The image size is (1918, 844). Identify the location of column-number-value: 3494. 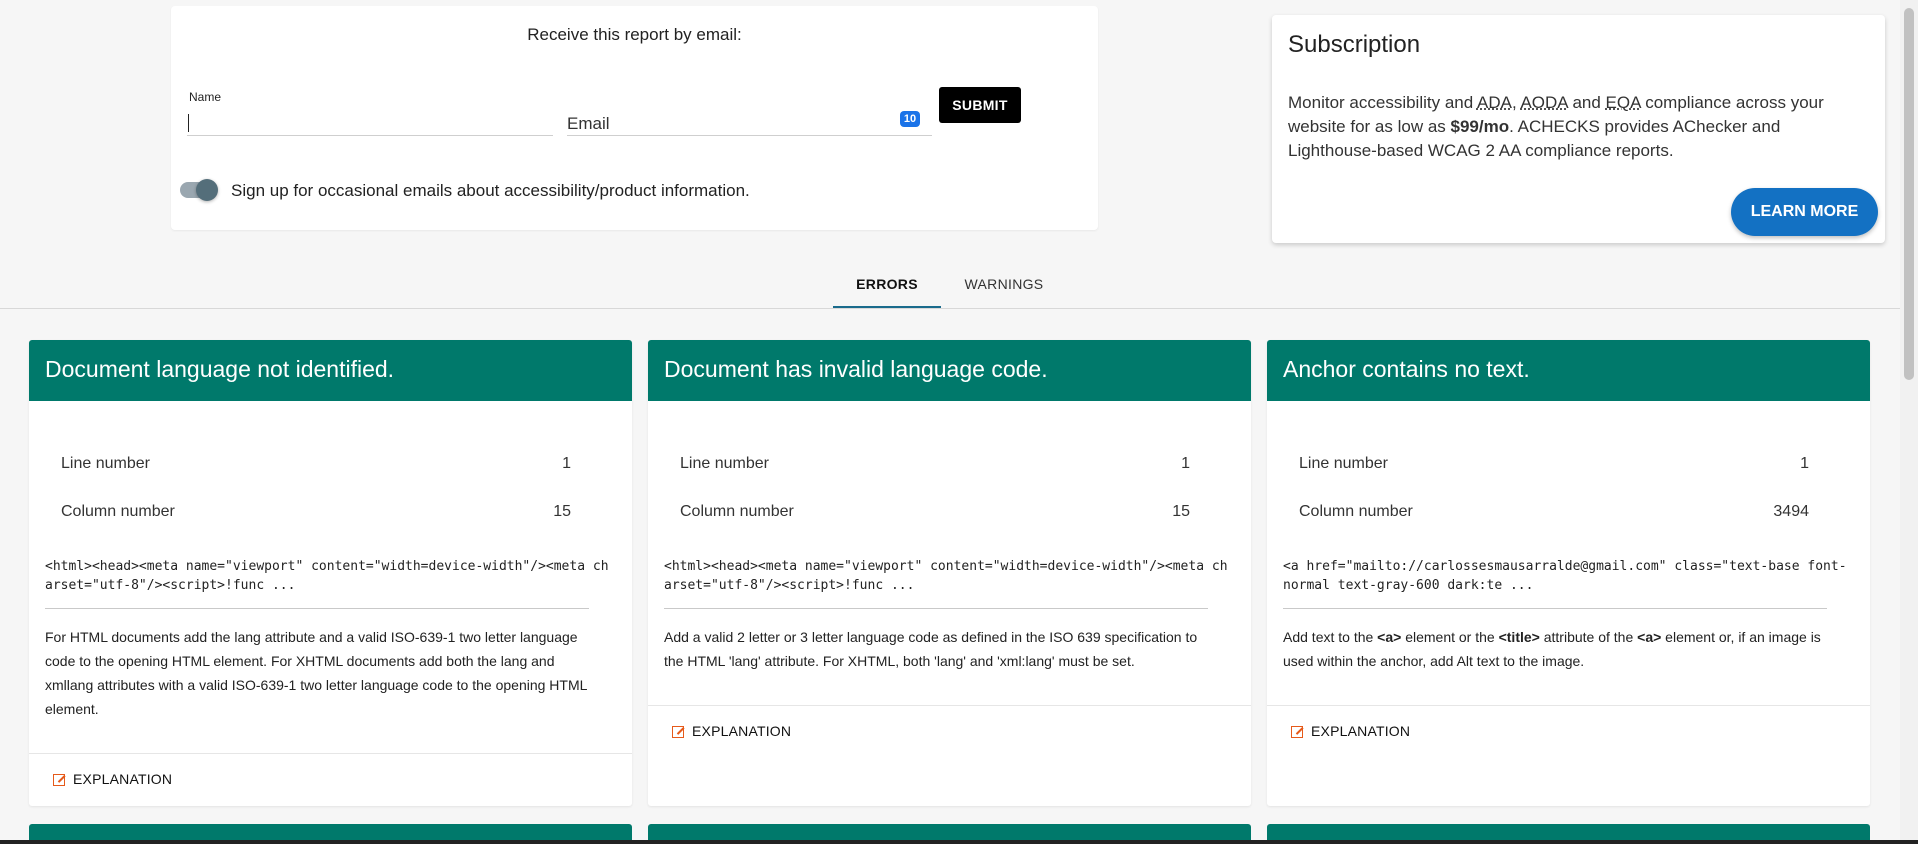
(1791, 511).